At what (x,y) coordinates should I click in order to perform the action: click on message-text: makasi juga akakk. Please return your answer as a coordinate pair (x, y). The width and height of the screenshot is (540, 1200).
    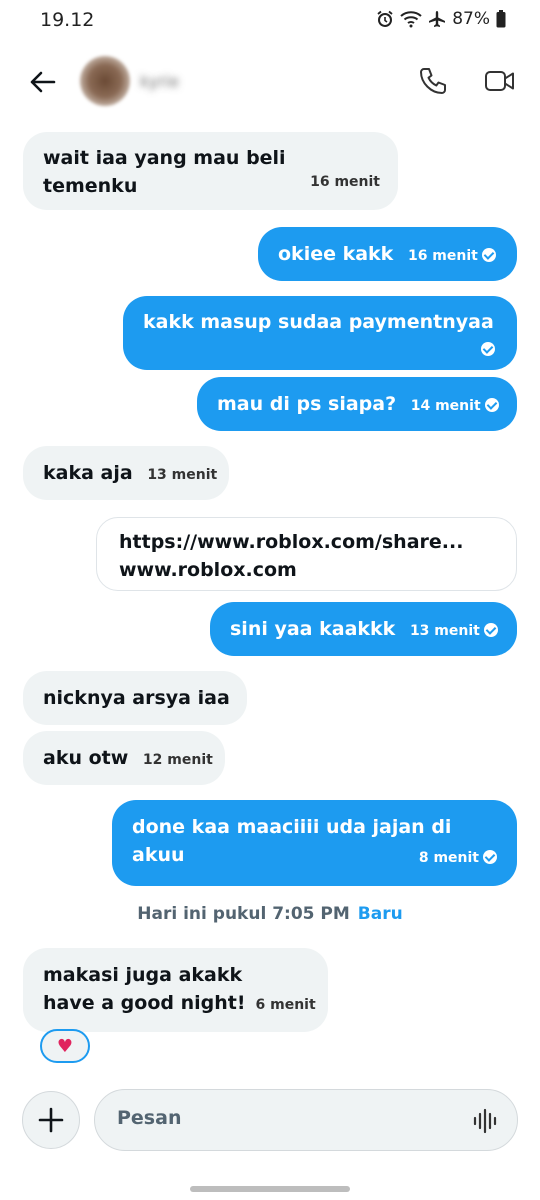
    Looking at the image, I should click on (143, 975).